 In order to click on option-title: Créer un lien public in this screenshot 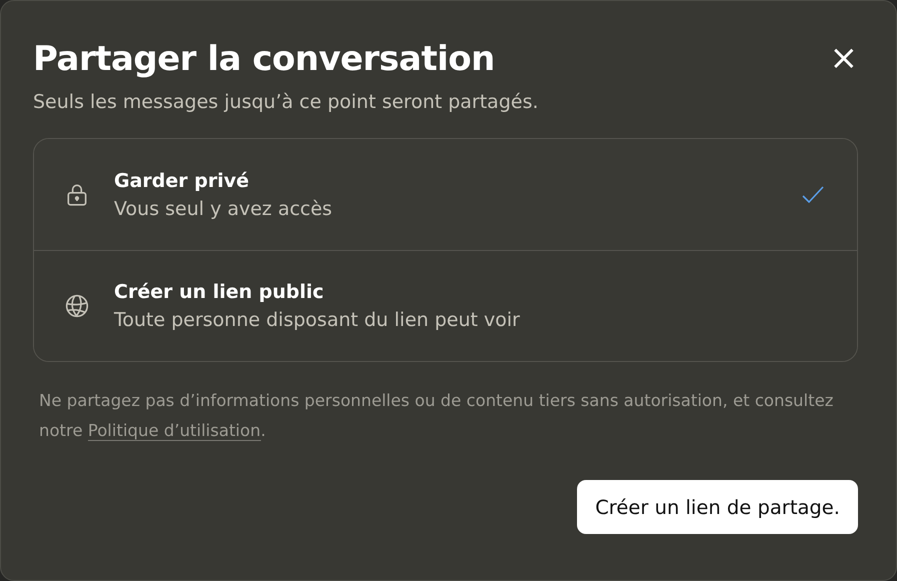, I will do `click(219, 292)`.